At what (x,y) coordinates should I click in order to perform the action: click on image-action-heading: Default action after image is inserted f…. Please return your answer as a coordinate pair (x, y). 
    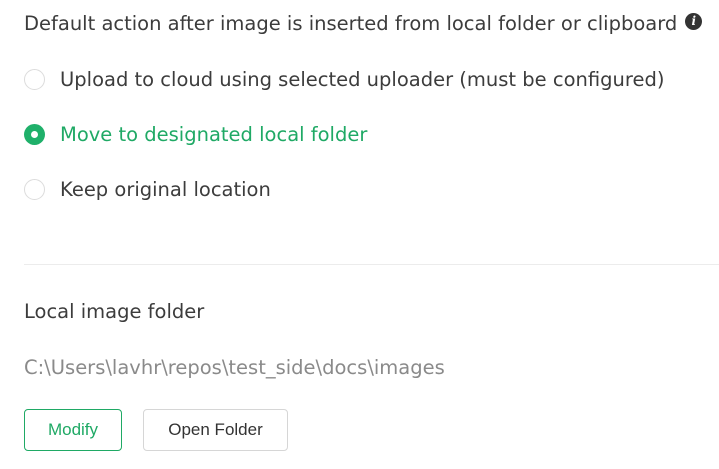
    Looking at the image, I should click on (363, 23).